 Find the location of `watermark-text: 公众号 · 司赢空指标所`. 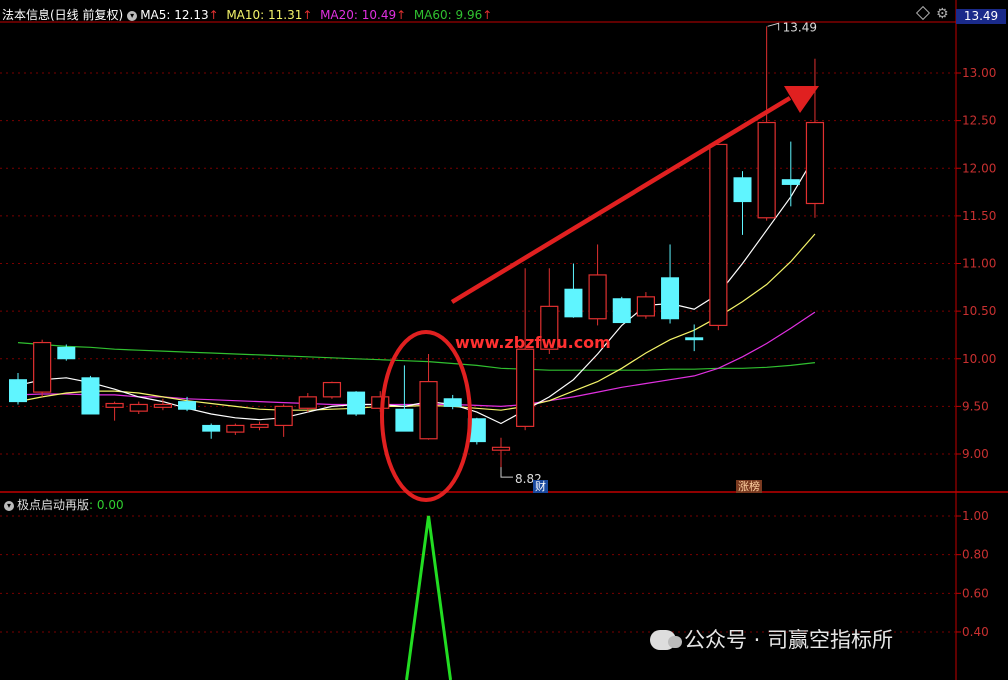

watermark-text: 公众号 · 司赢空指标所 is located at coordinates (789, 640).